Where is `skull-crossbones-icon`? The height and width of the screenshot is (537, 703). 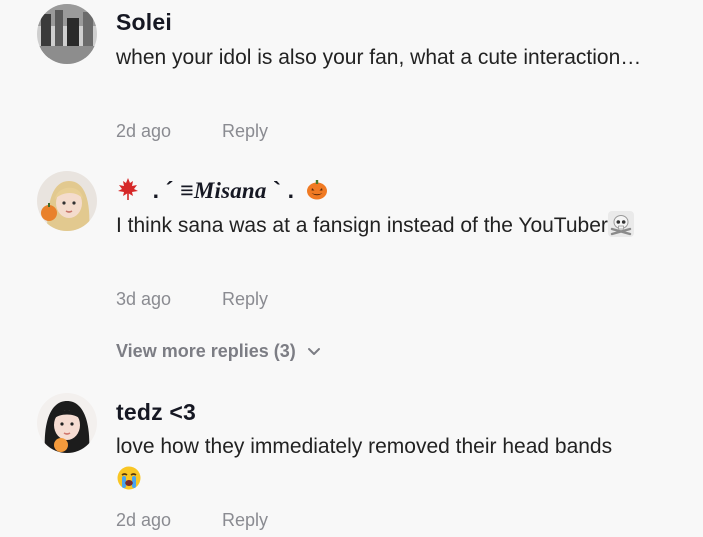 skull-crossbones-icon is located at coordinates (620, 224).